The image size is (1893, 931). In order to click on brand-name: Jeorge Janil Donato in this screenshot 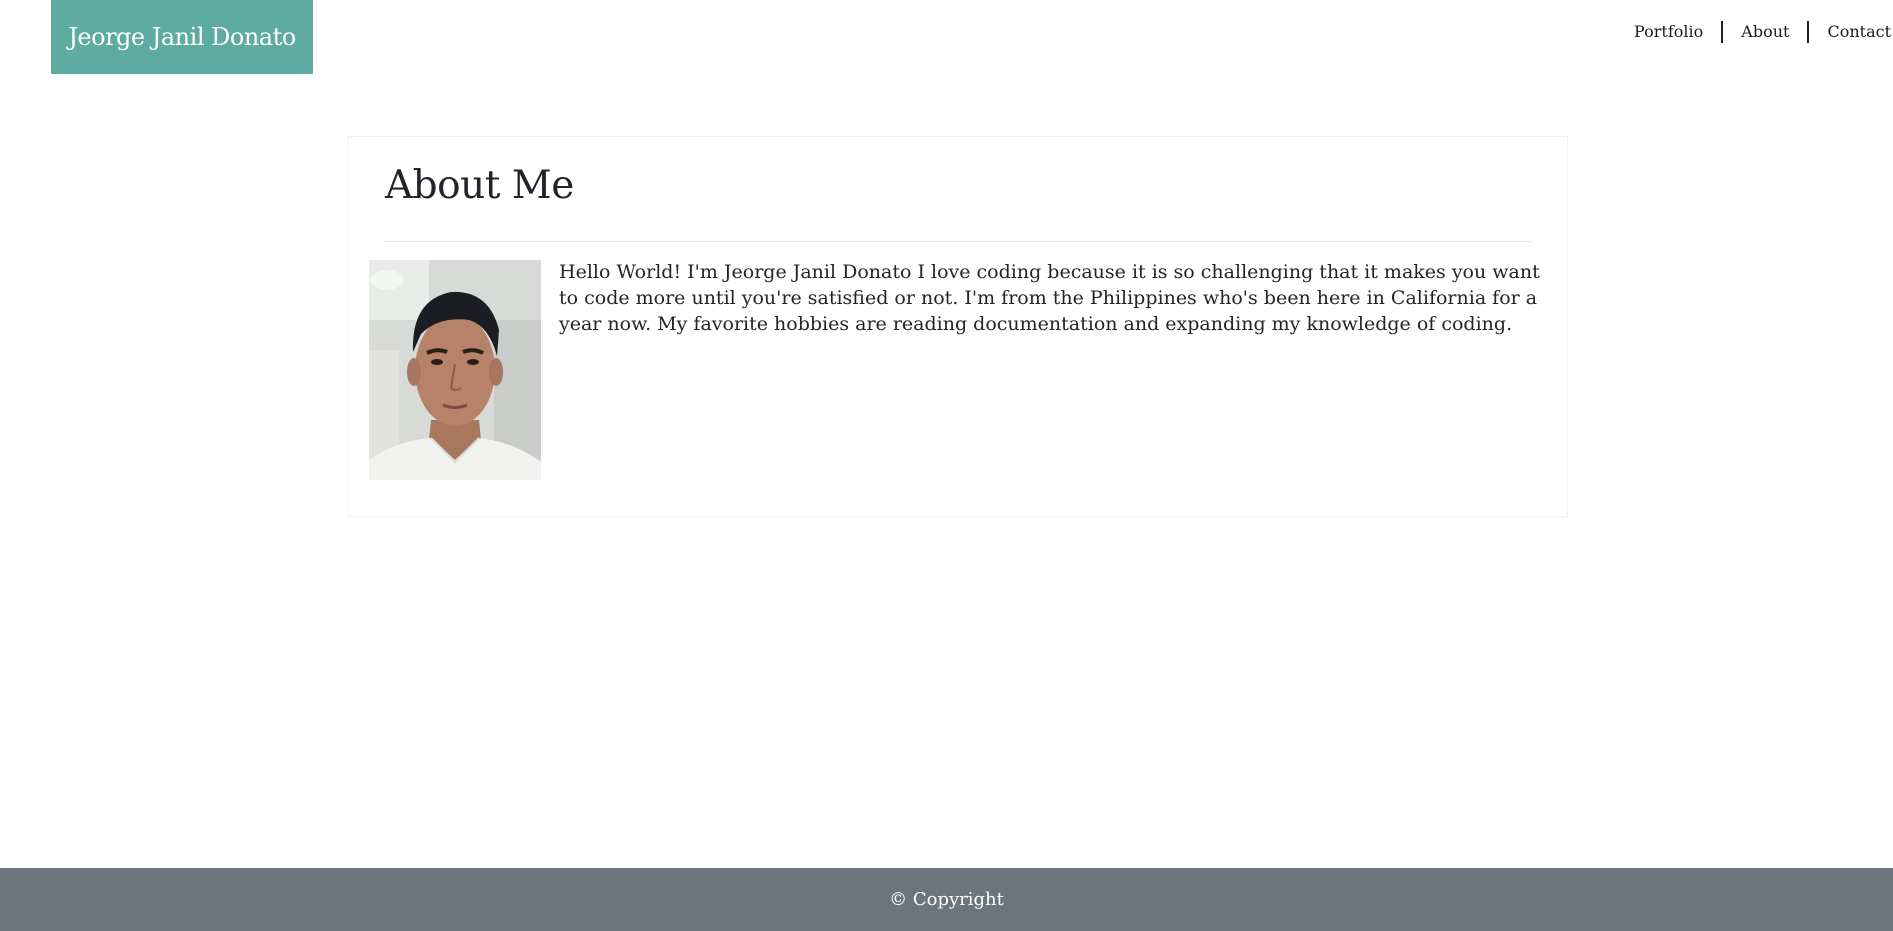, I will do `click(182, 37)`.